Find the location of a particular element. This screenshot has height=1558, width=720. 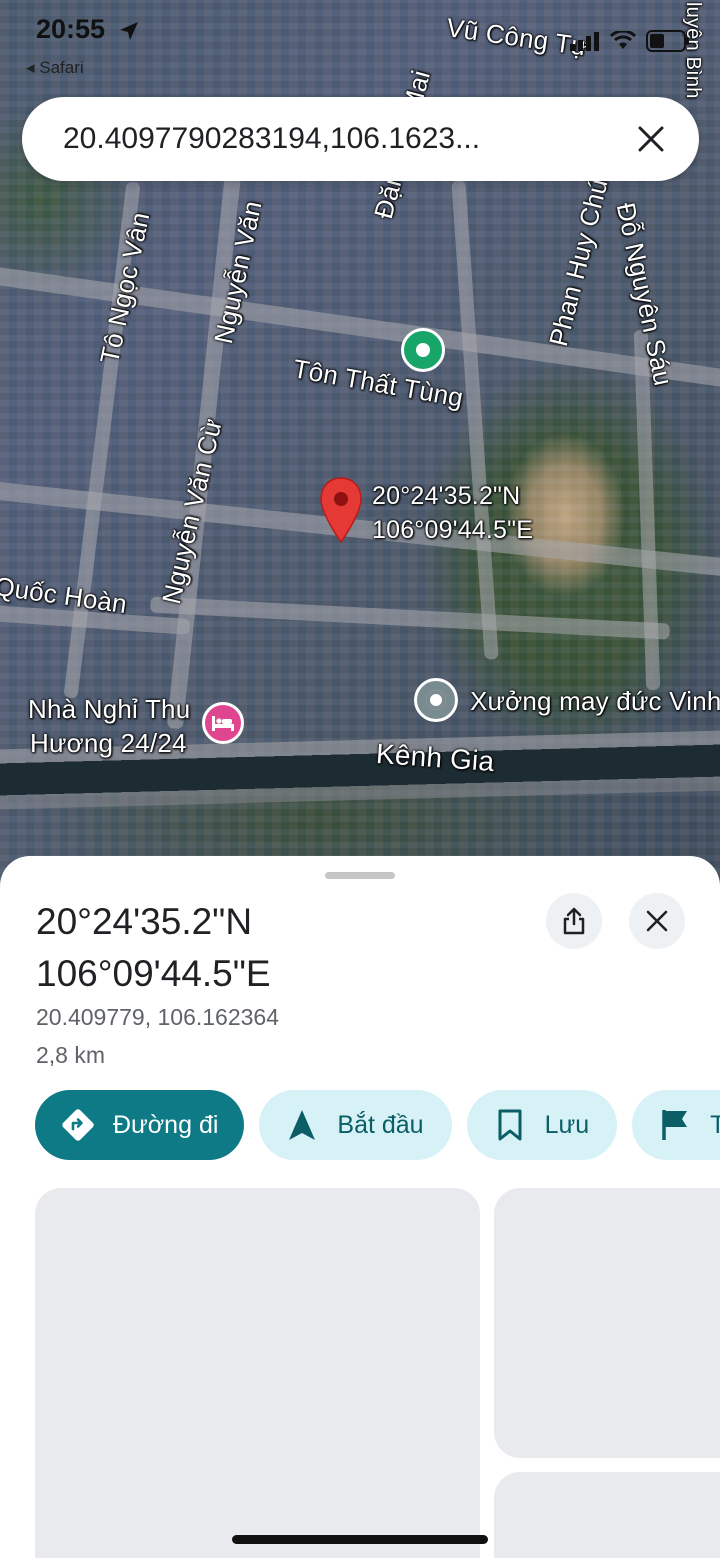

status-bar: 20:55 ◂ Safari is located at coordinates (360, 38).